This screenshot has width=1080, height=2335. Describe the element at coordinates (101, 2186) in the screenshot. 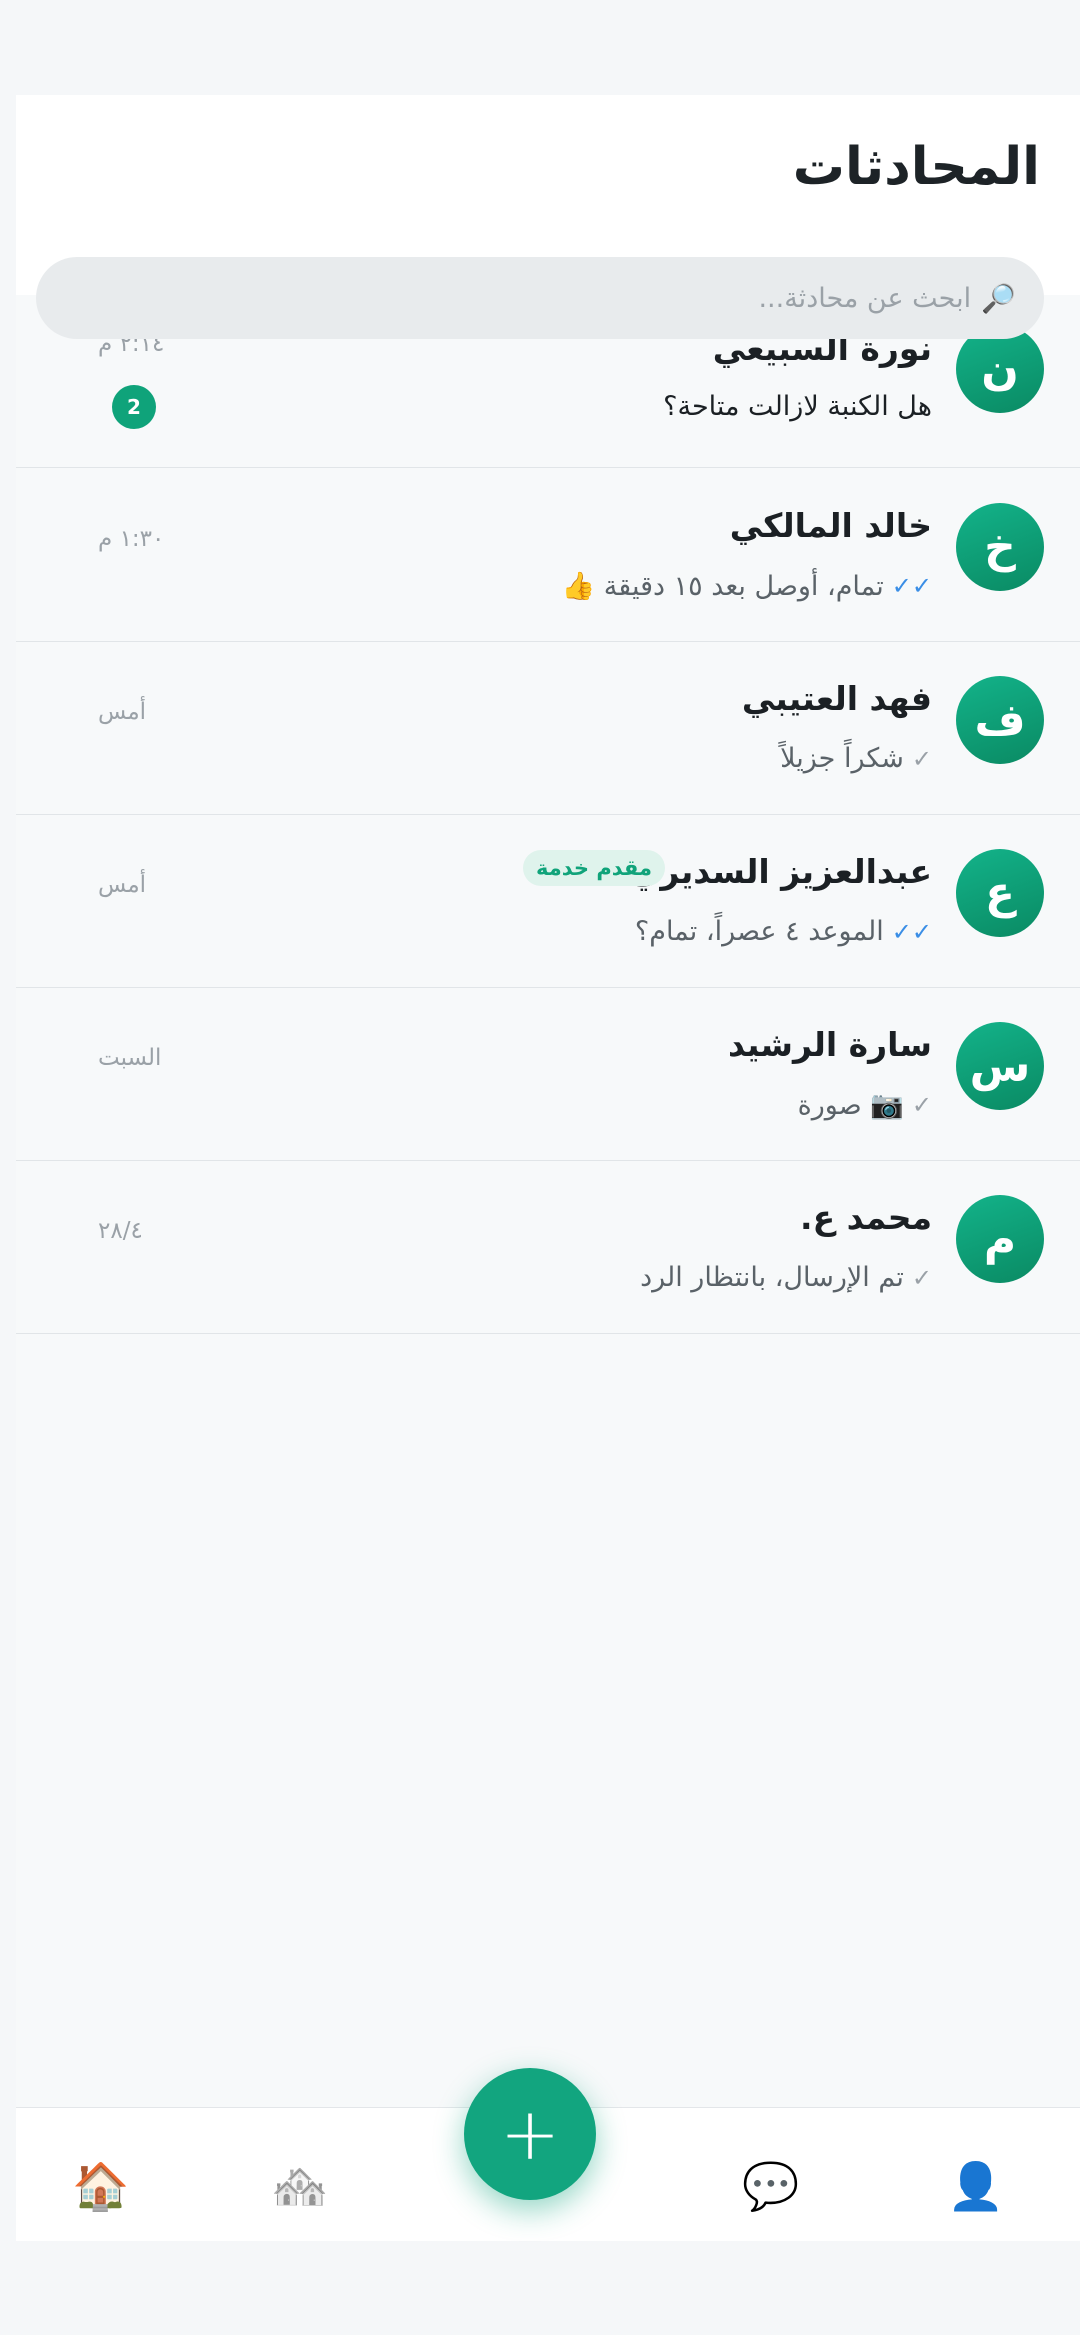

I see `home-icon: 🏠` at that location.